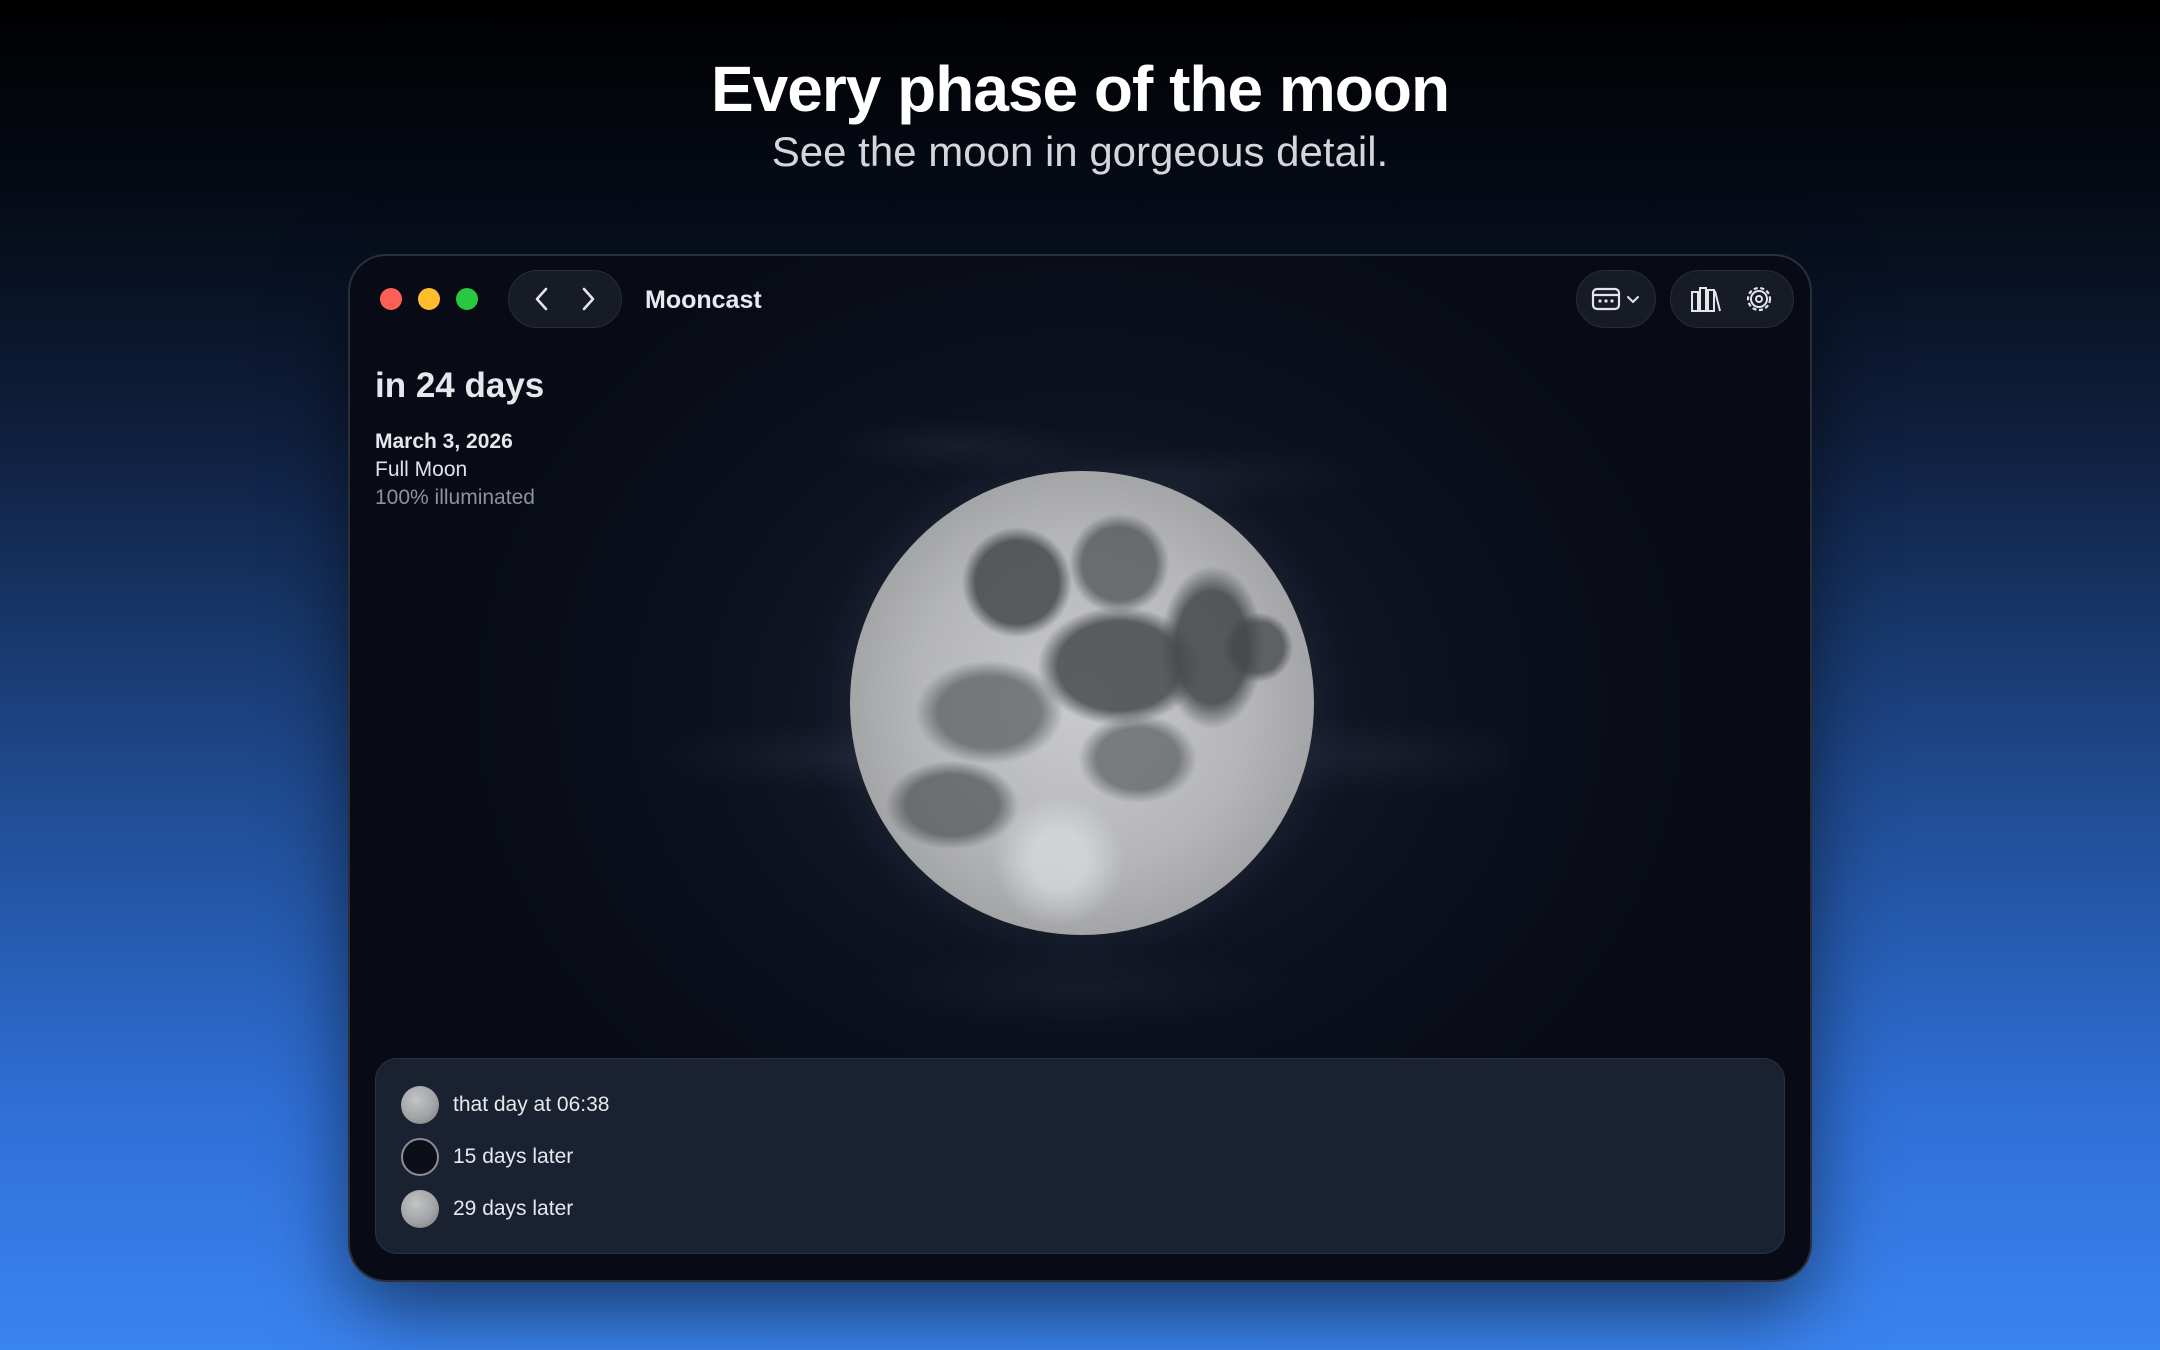 The image size is (2160, 1350). I want to click on phase-date: March 3, 2026, so click(444, 441).